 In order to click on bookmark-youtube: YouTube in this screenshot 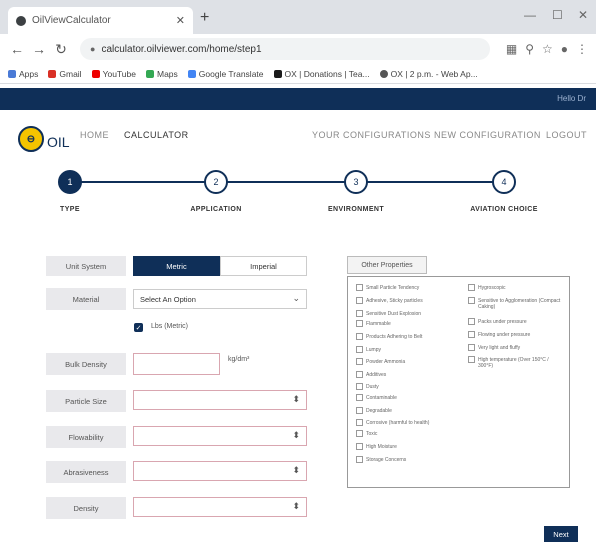, I will do `click(113, 74)`.